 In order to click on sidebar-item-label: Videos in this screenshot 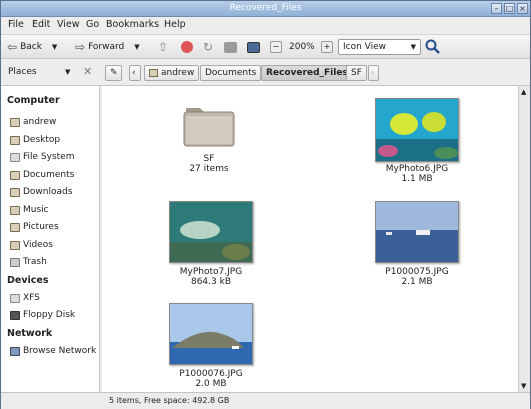, I will do `click(38, 245)`.